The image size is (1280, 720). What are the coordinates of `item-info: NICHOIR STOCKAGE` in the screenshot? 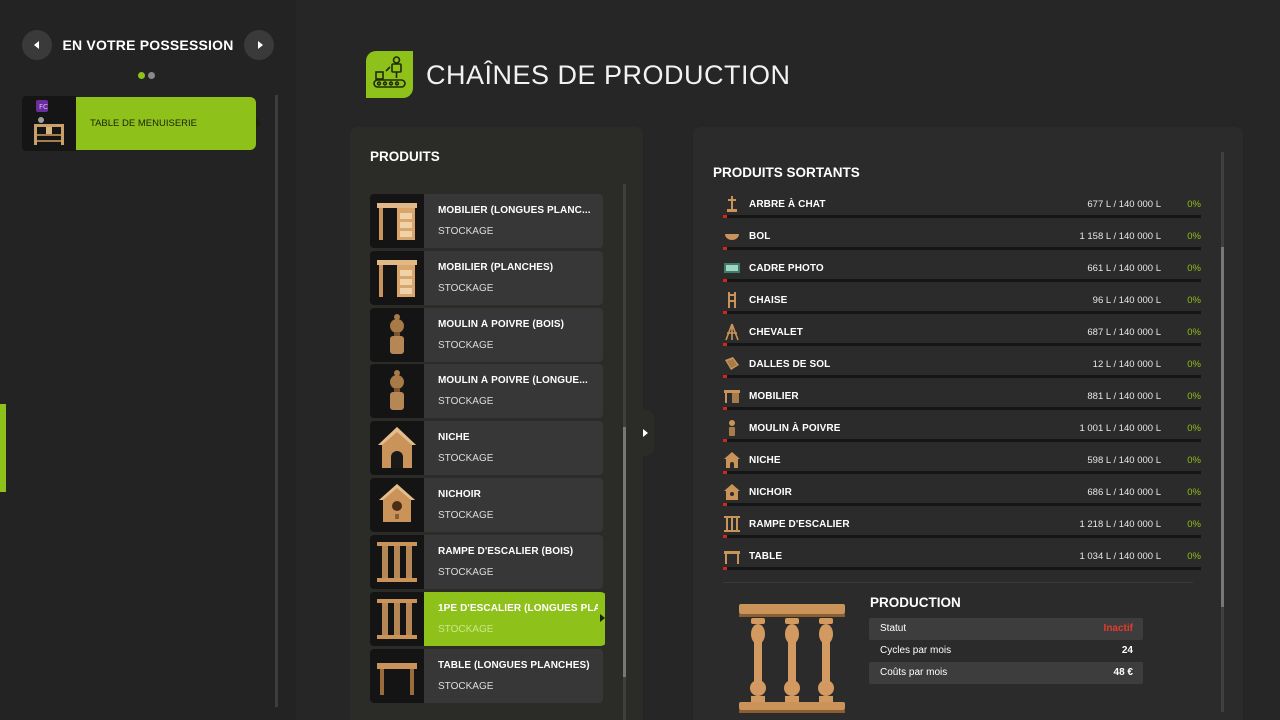 It's located at (513, 505).